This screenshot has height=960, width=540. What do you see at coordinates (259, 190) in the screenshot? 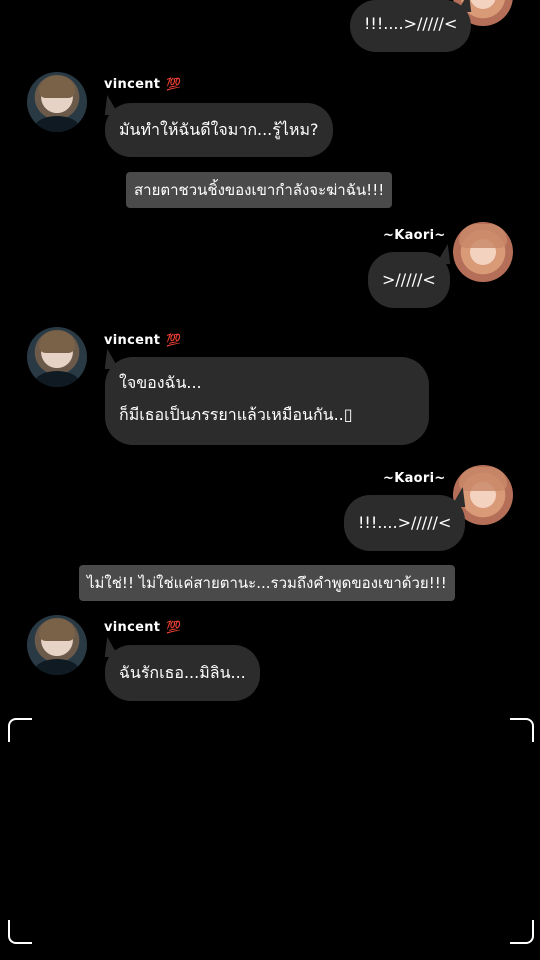
I see `narration-caption: สายตาชวนชิ้งของเขากำลังจะฆ่าฉัน!!!` at bounding box center [259, 190].